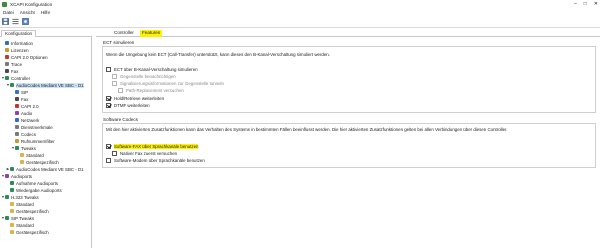  I want to click on tree-item: Aufnahme Audioports, so click(32, 183).